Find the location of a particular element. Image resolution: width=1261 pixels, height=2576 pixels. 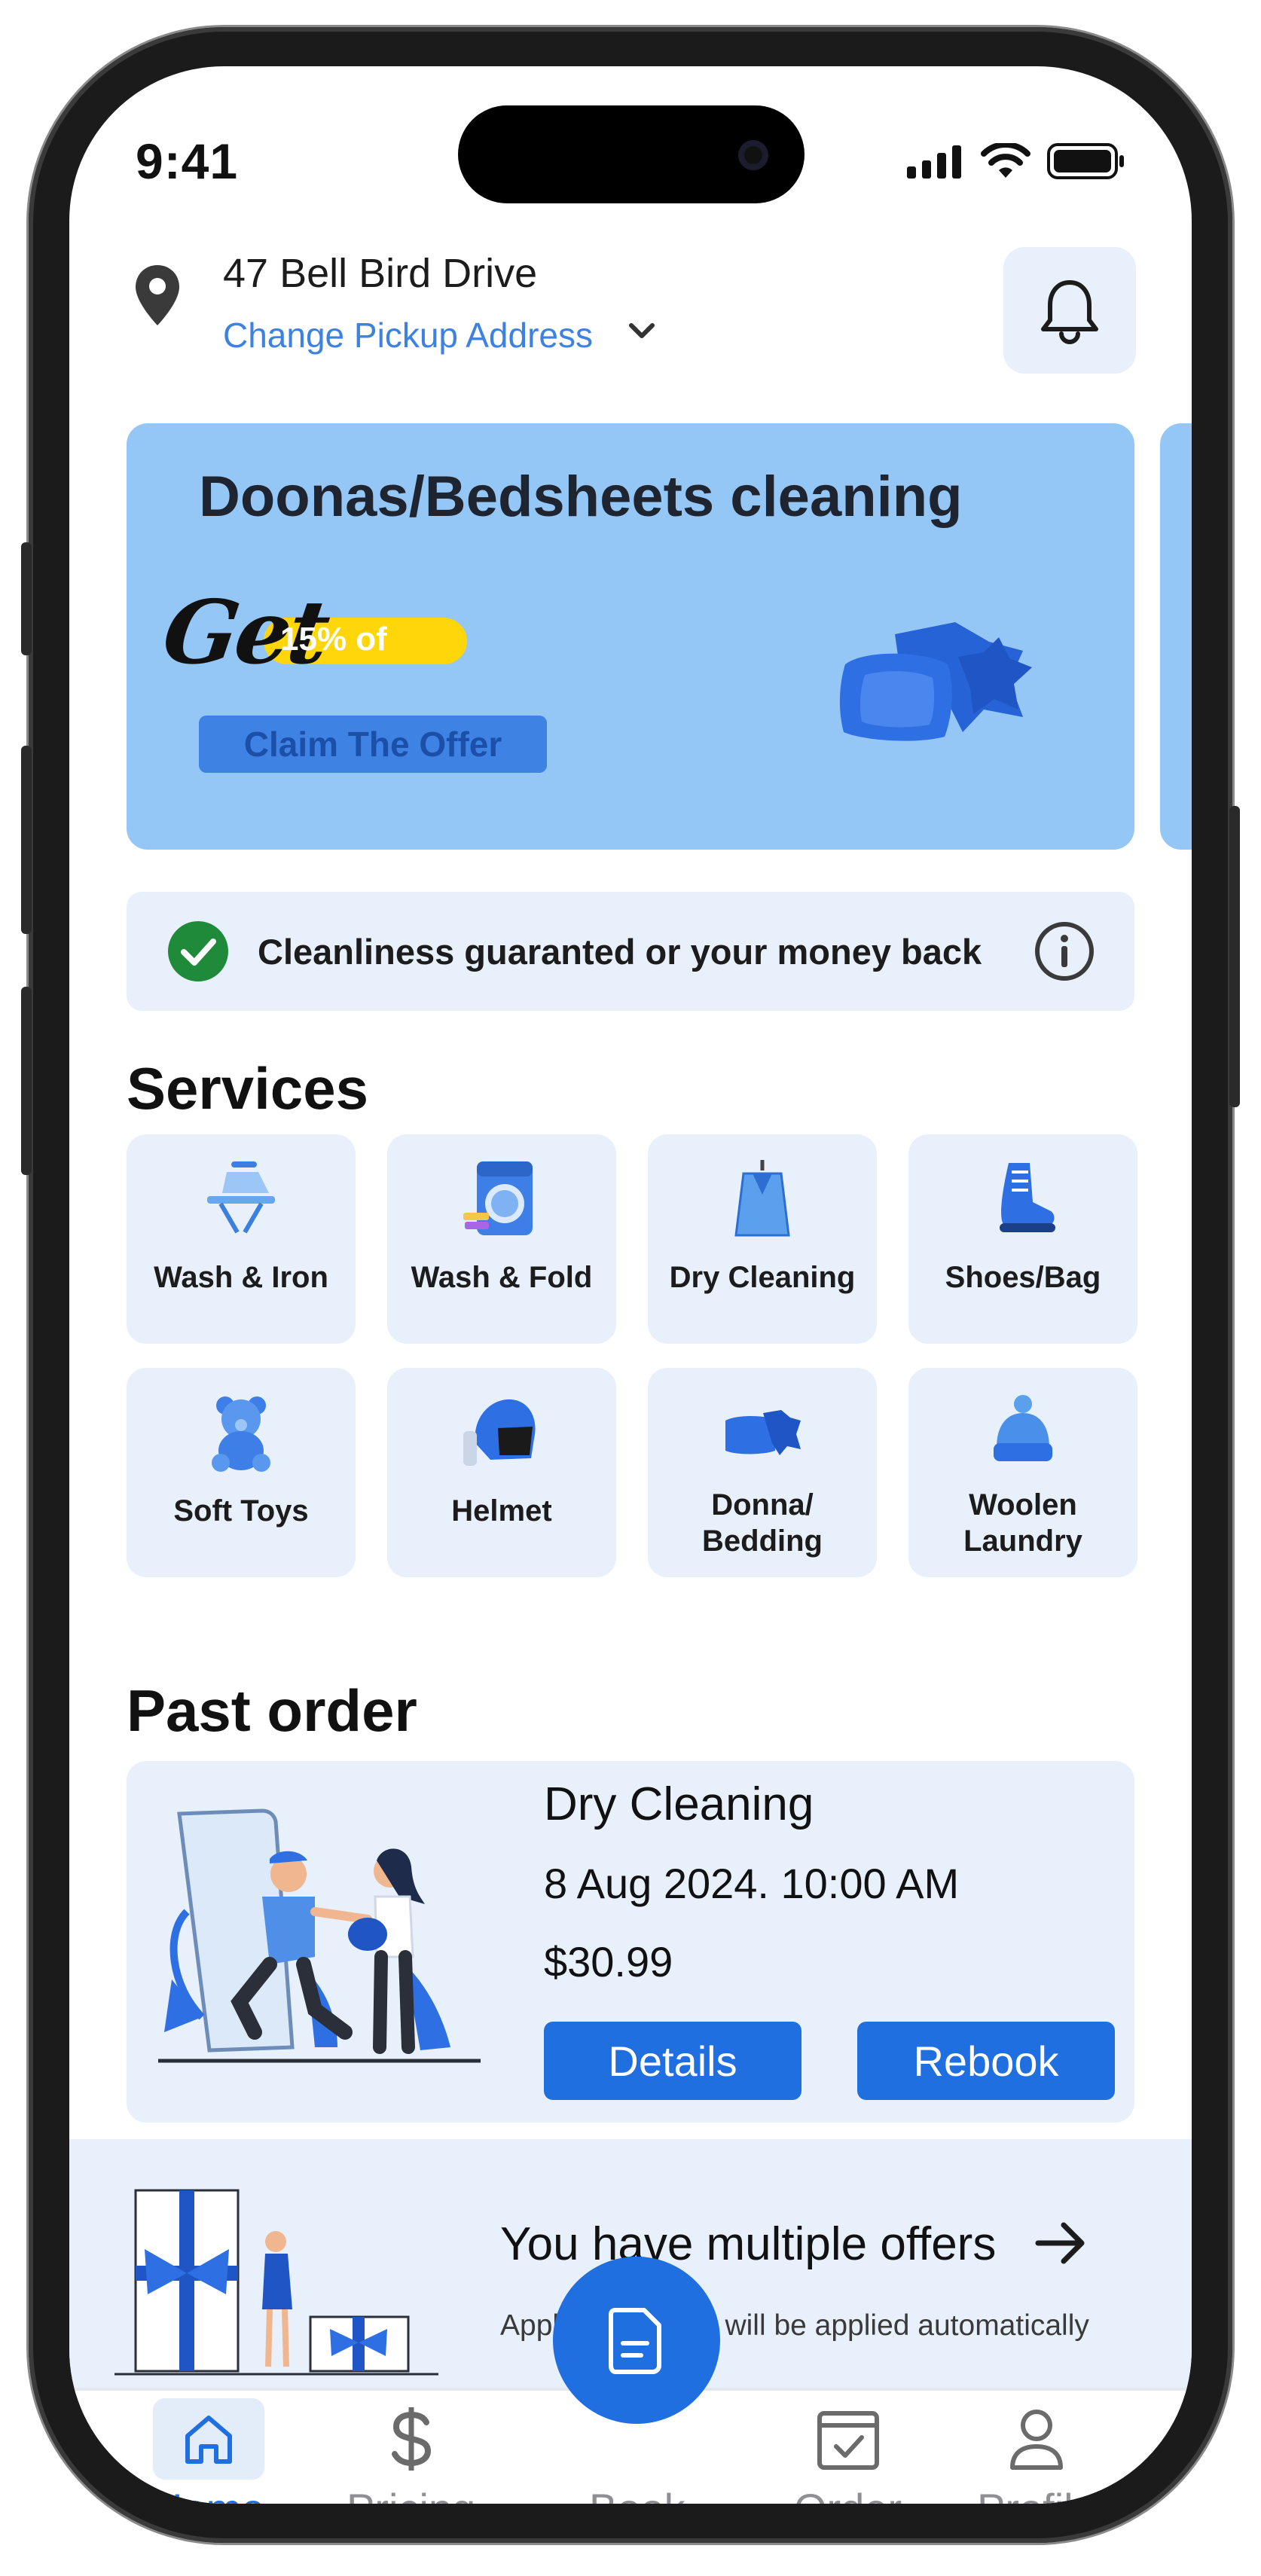

change-address-link: Change Pickup Address is located at coordinates (408, 336).